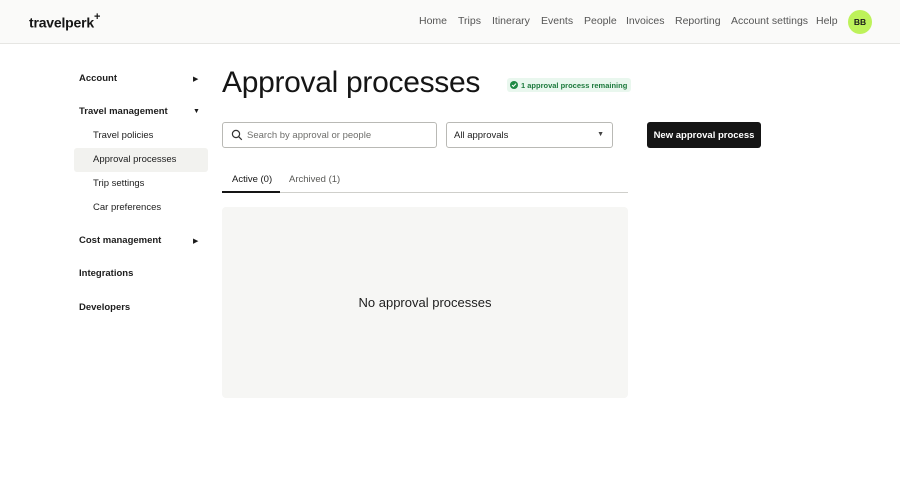 Image resolution: width=900 pixels, height=484 pixels. Describe the element at coordinates (704, 135) in the screenshot. I see `new-approval-process-button: New approval process` at that location.